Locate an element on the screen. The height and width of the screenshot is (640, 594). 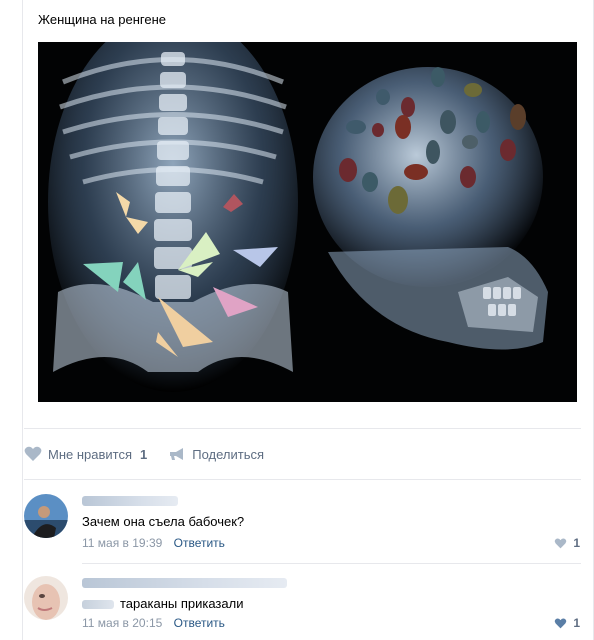
post-actions: Мне нравится 1 Поделиться is located at coordinates (144, 454).